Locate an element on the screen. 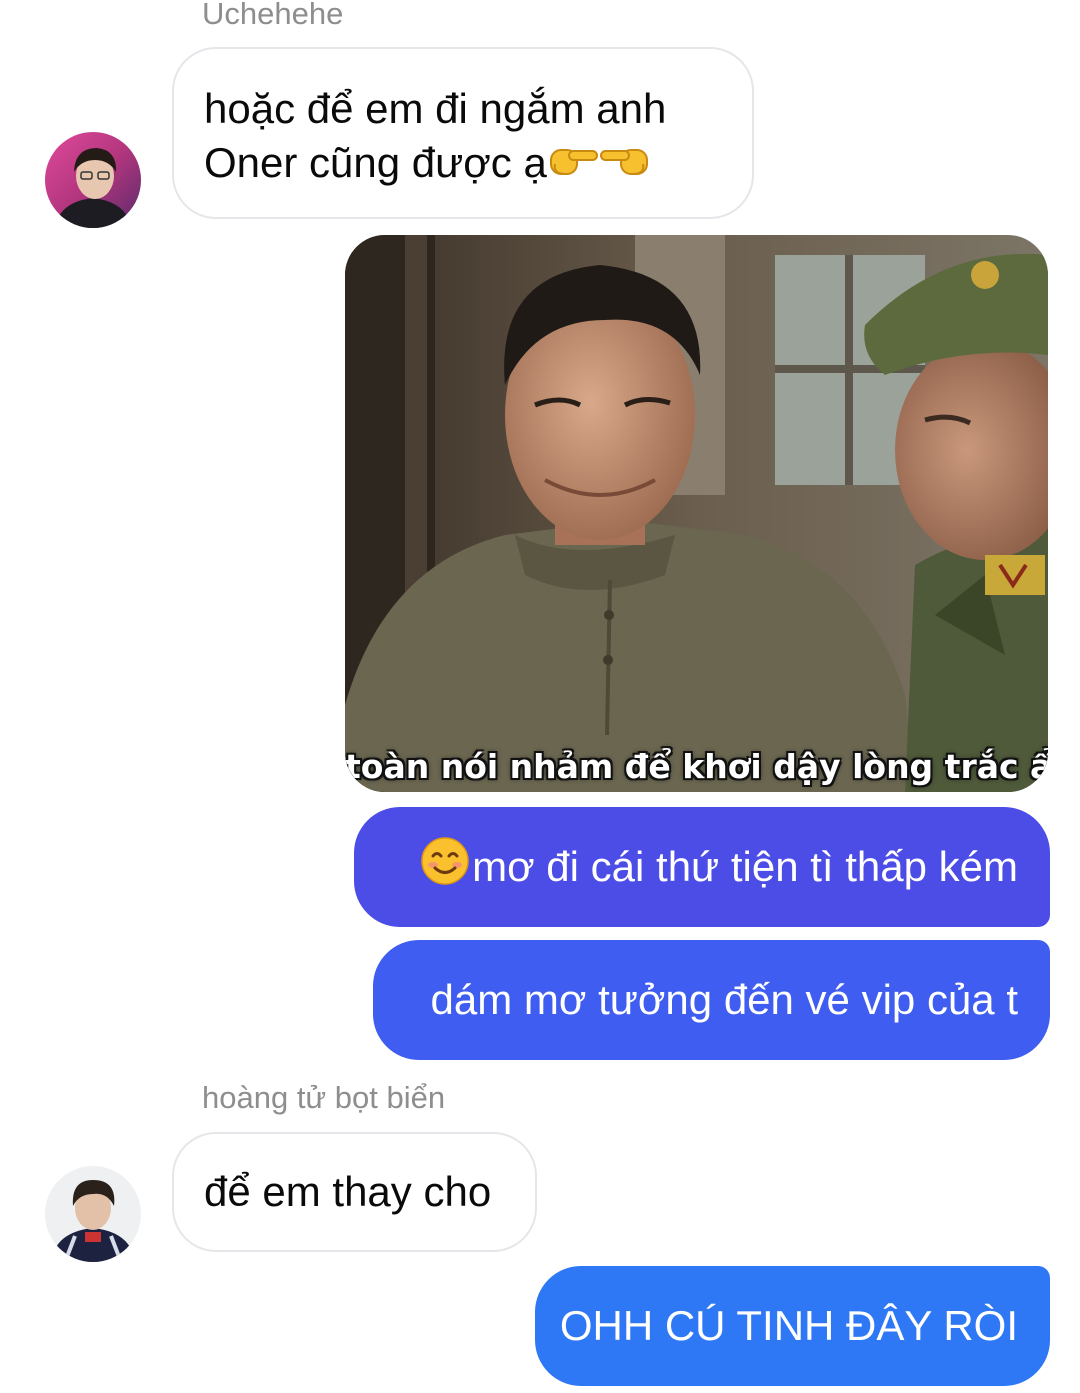  message-bubble-outgoing: OHH CÚ TINH ĐÂY RÒI is located at coordinates (792, 1326).